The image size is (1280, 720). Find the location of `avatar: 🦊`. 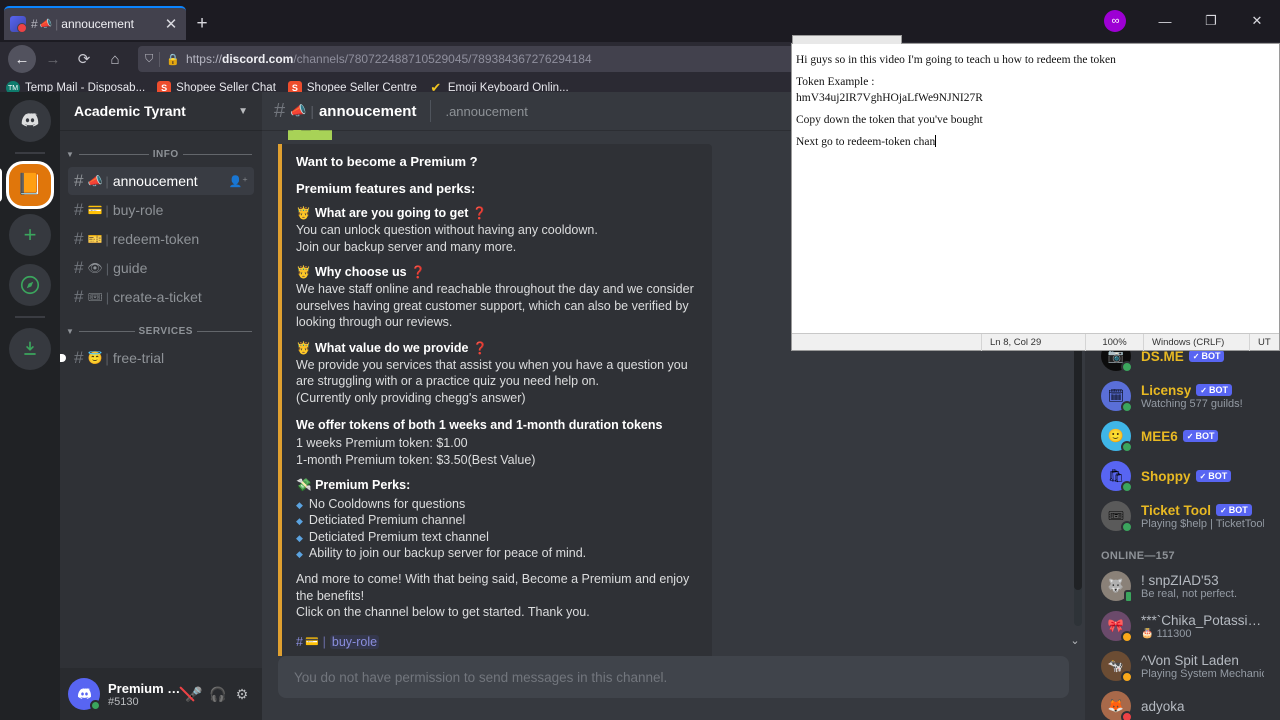

avatar: 🦊 is located at coordinates (1117, 705).